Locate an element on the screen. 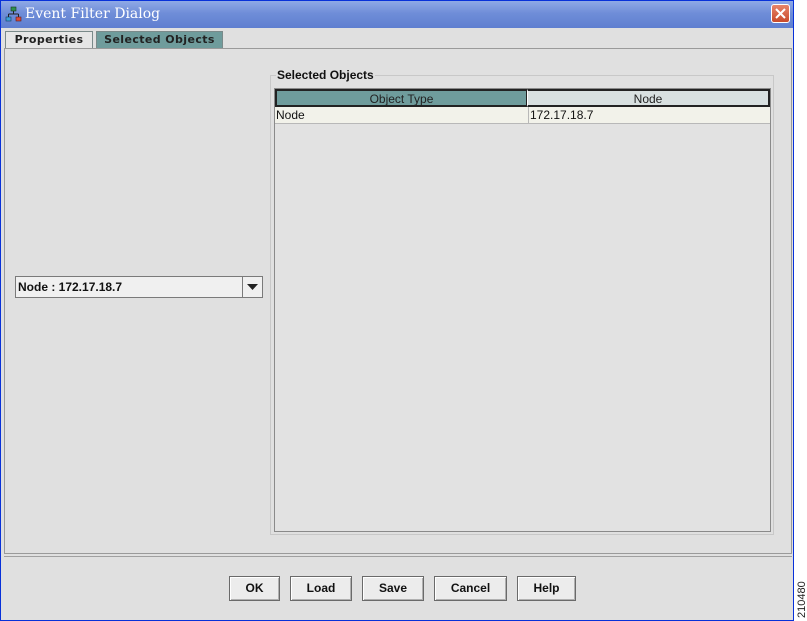 This screenshot has width=807, height=621. object-select-value: Node : 172.17.18.7 is located at coordinates (70, 287).